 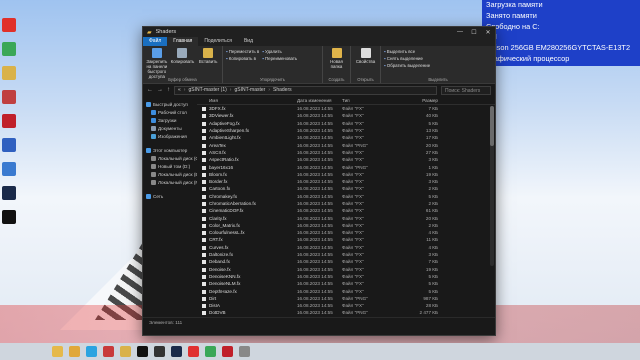 What do you see at coordinates (279, 51) in the screenshot?
I see `delete-button: Удалить` at bounding box center [279, 51].